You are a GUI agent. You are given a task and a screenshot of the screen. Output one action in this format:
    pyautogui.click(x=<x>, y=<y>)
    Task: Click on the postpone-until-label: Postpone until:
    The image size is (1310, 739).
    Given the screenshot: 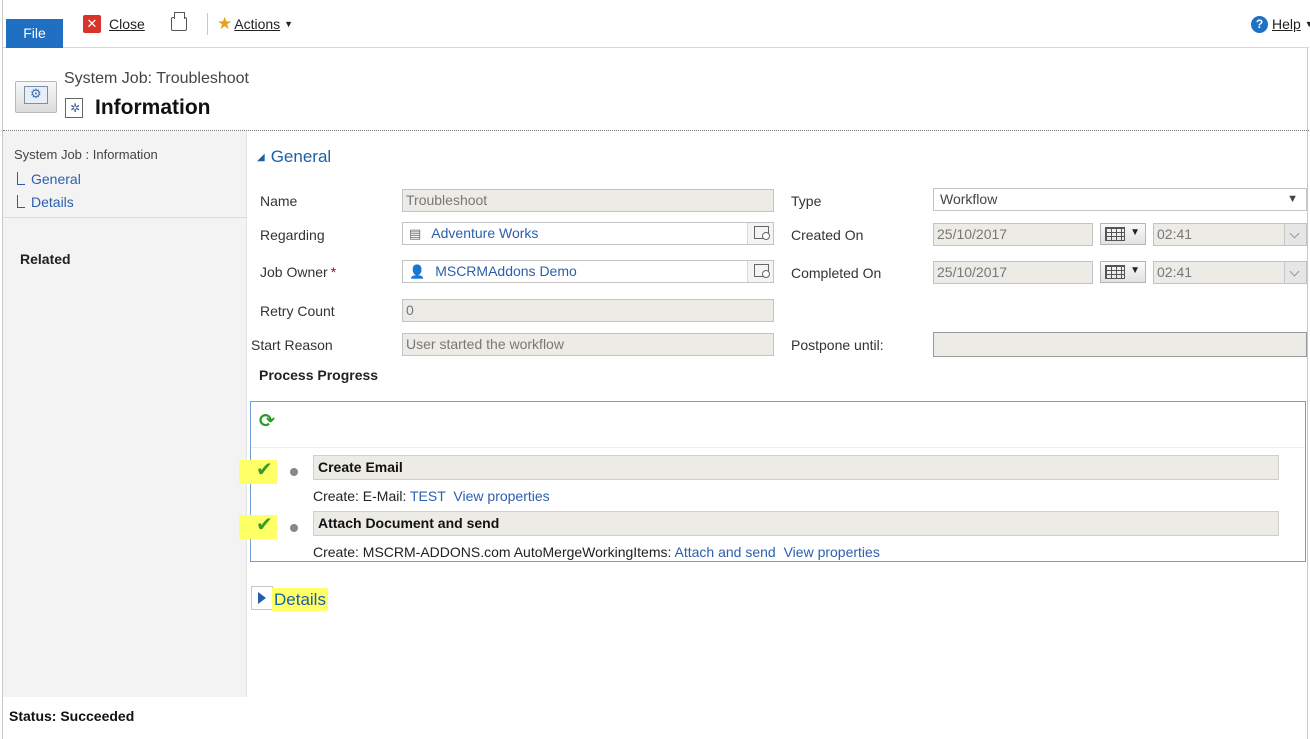 What is the action you would take?
    pyautogui.click(x=837, y=345)
    